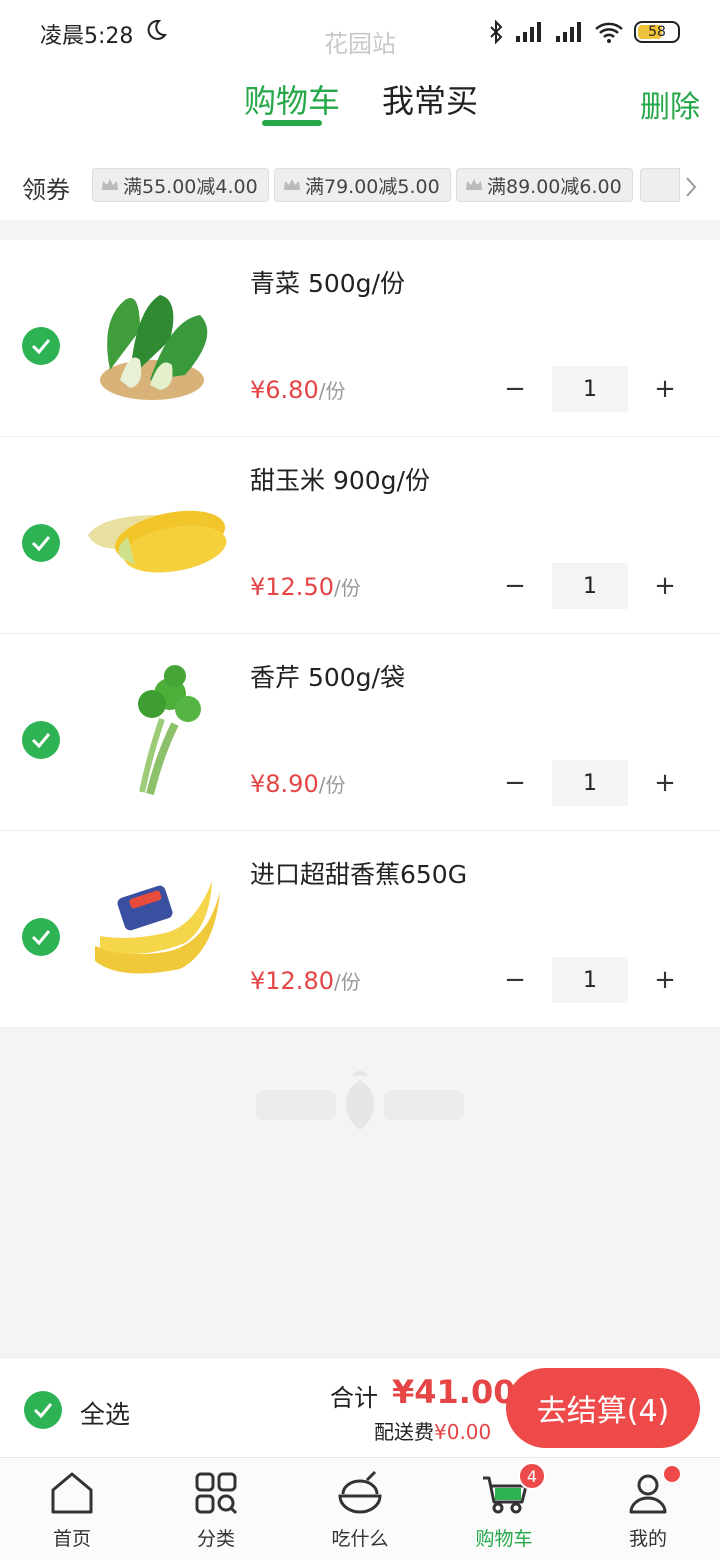  Describe the element at coordinates (454, 1392) in the screenshot. I see `total-value: ¥41.00` at that location.